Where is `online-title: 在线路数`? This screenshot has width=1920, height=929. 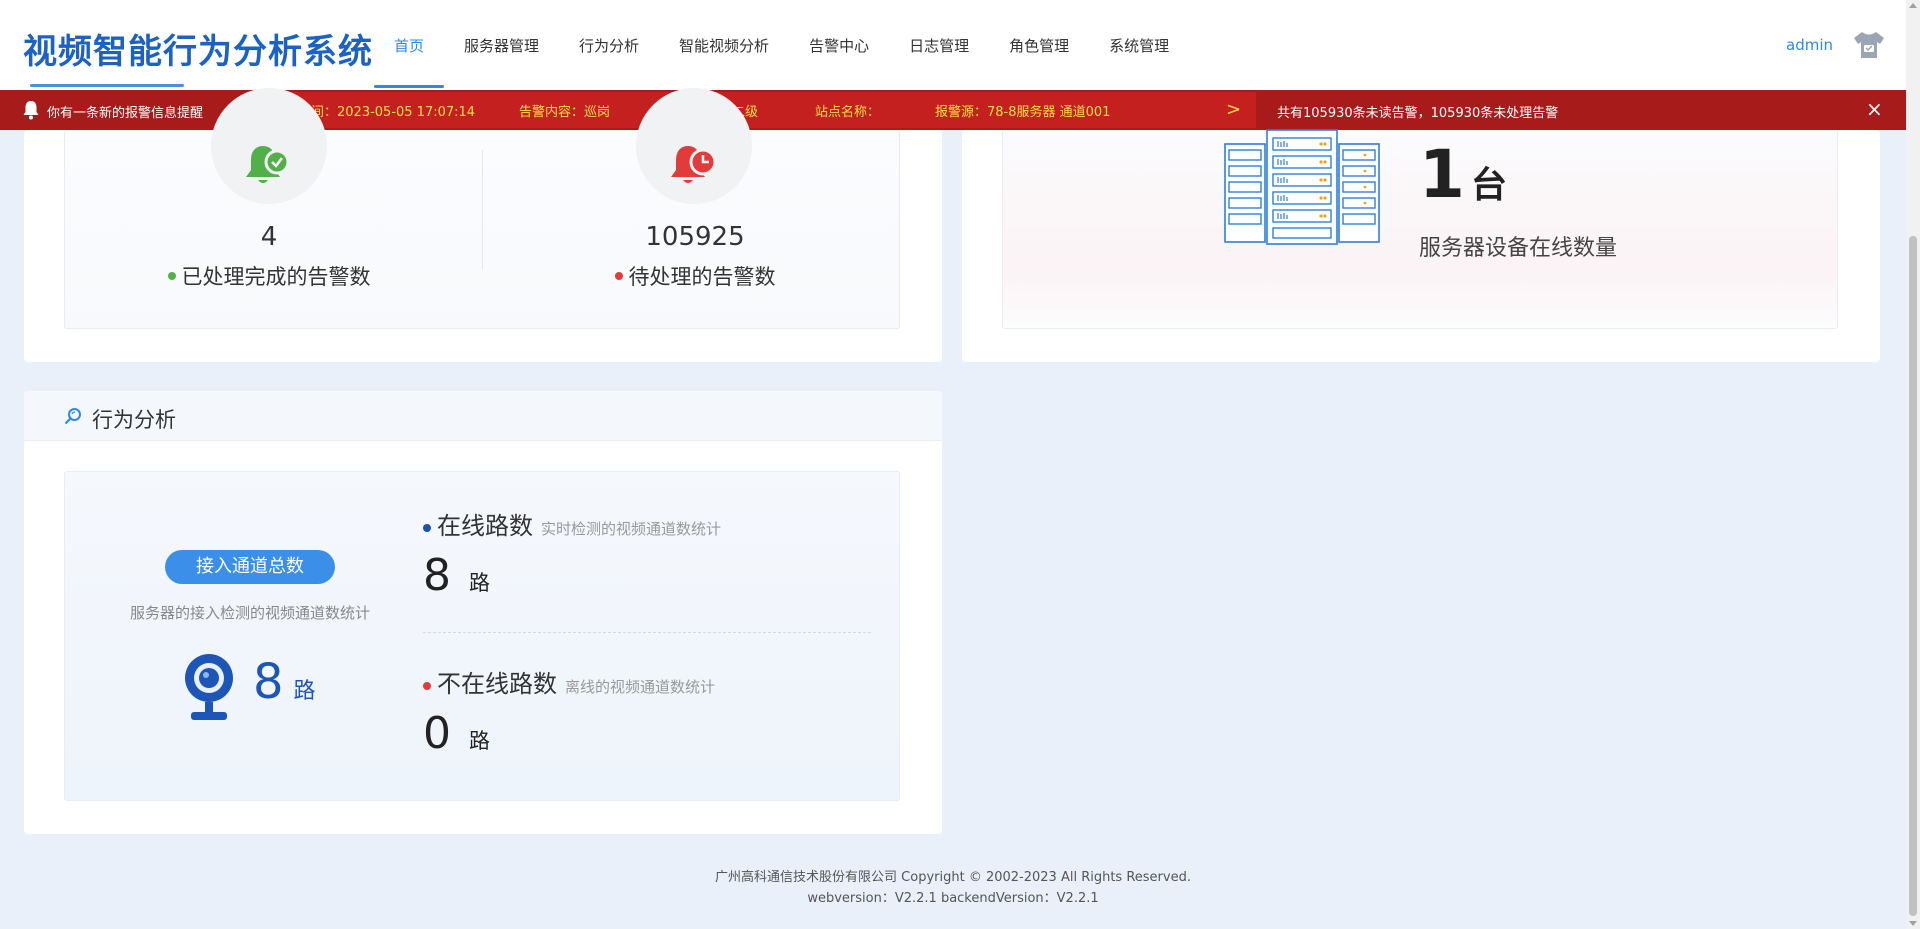 online-title: 在线路数 is located at coordinates (485, 526).